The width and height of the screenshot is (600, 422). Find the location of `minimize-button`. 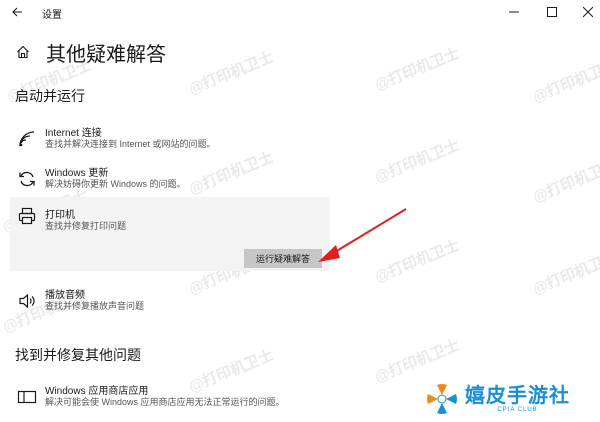

minimize-button is located at coordinates (514, 12).